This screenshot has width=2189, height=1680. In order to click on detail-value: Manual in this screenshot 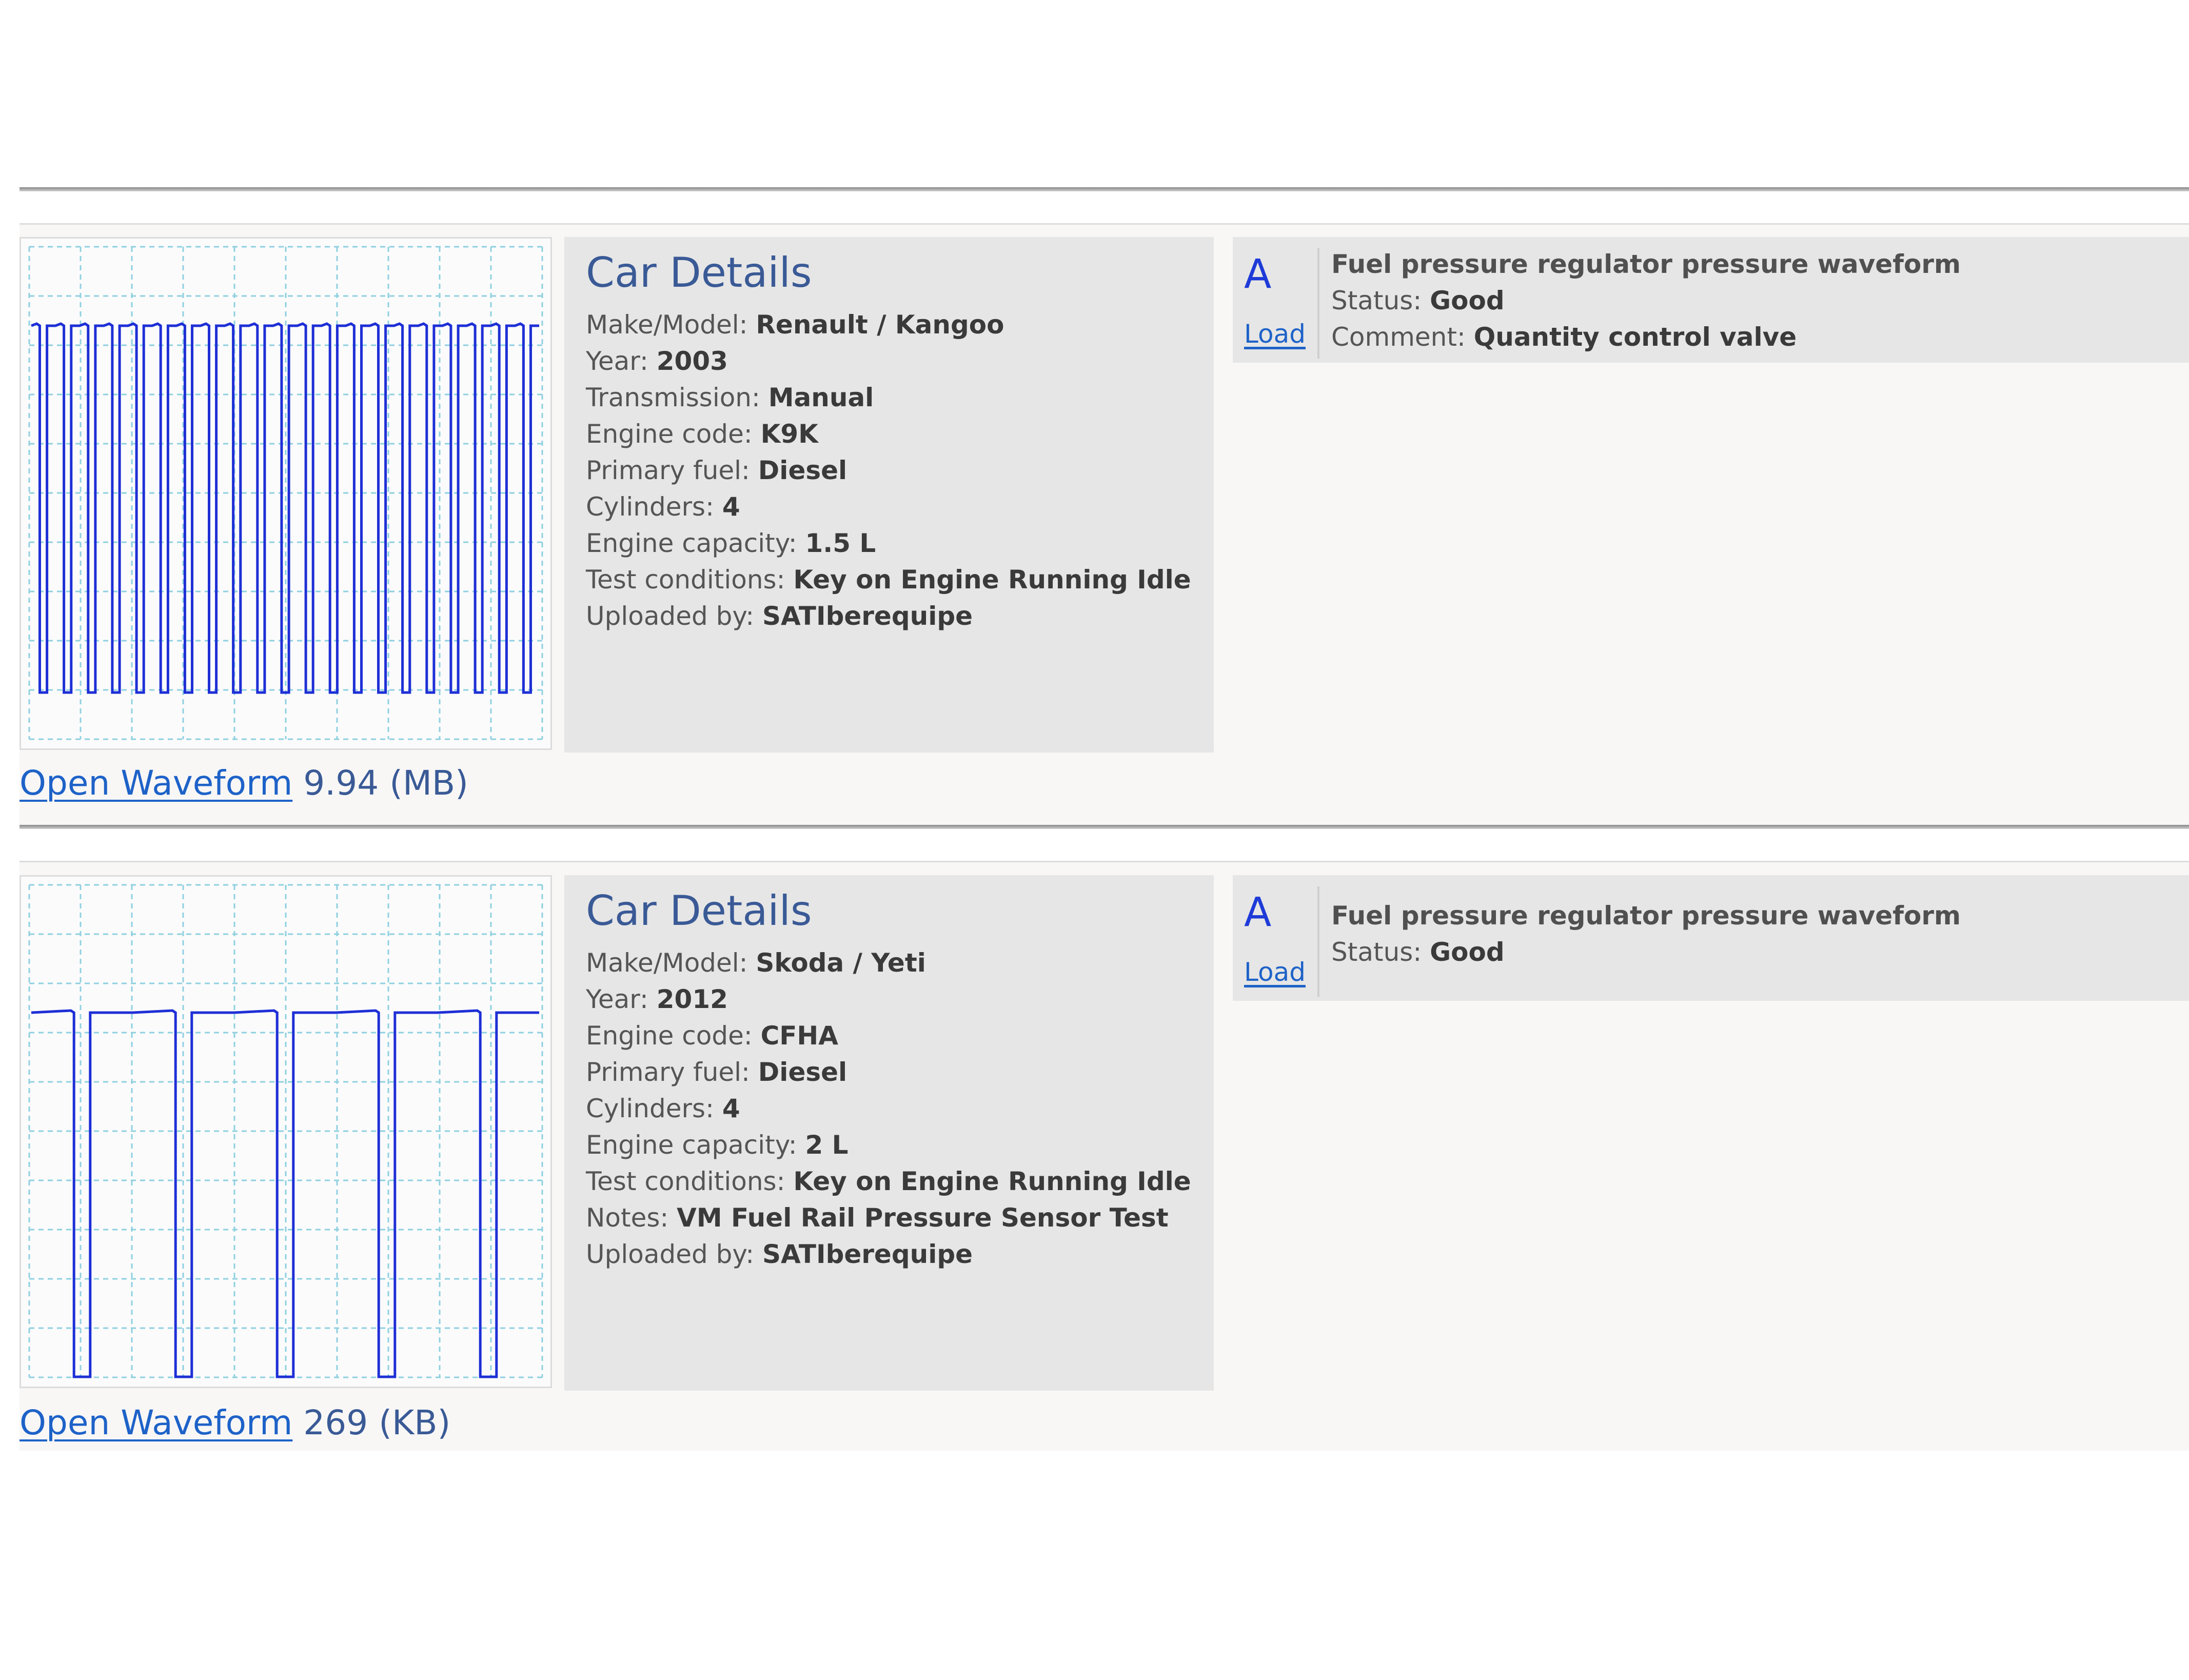, I will do `click(821, 398)`.